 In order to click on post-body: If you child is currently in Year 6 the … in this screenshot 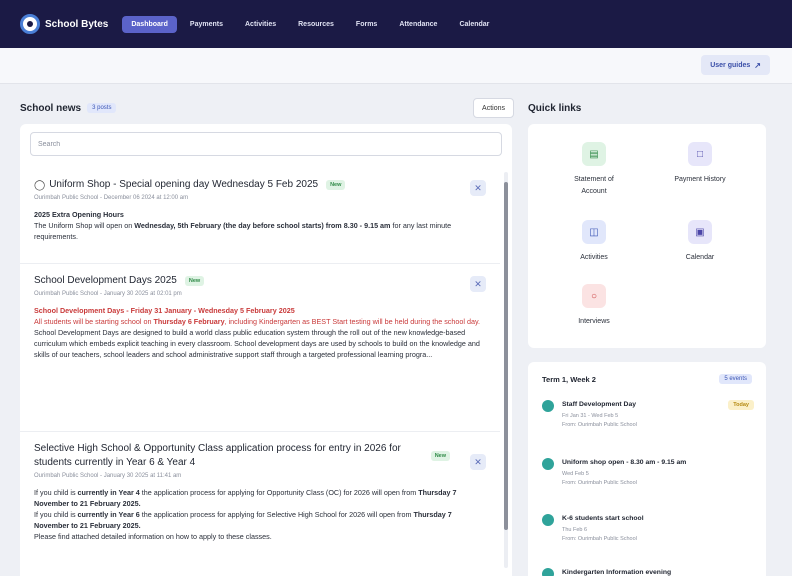, I will do `click(260, 520)`.